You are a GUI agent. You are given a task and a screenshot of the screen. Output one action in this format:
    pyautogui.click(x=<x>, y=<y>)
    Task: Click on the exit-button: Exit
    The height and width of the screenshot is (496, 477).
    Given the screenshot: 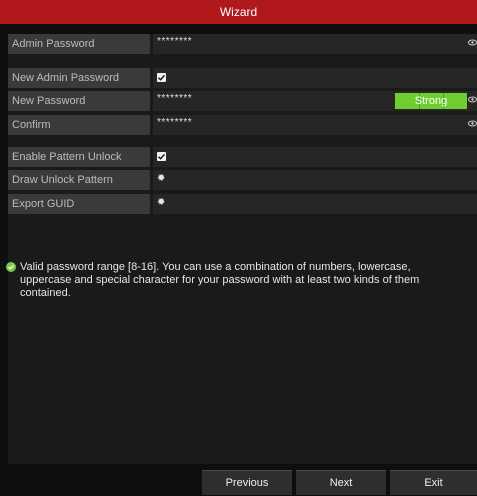 What is the action you would take?
    pyautogui.click(x=433, y=482)
    